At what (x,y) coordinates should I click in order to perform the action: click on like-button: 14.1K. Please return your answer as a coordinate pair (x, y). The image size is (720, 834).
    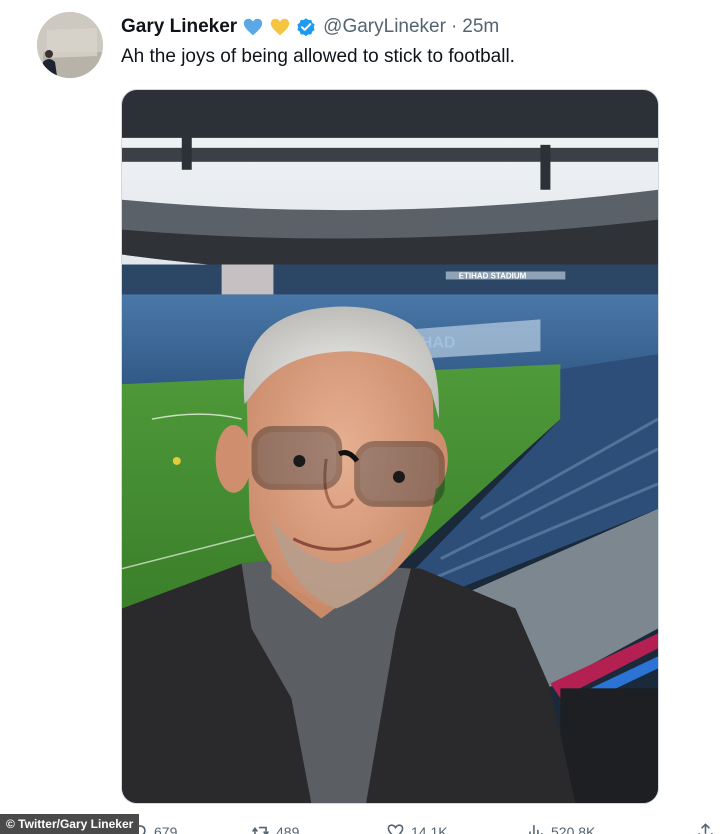
    Looking at the image, I should click on (417, 828).